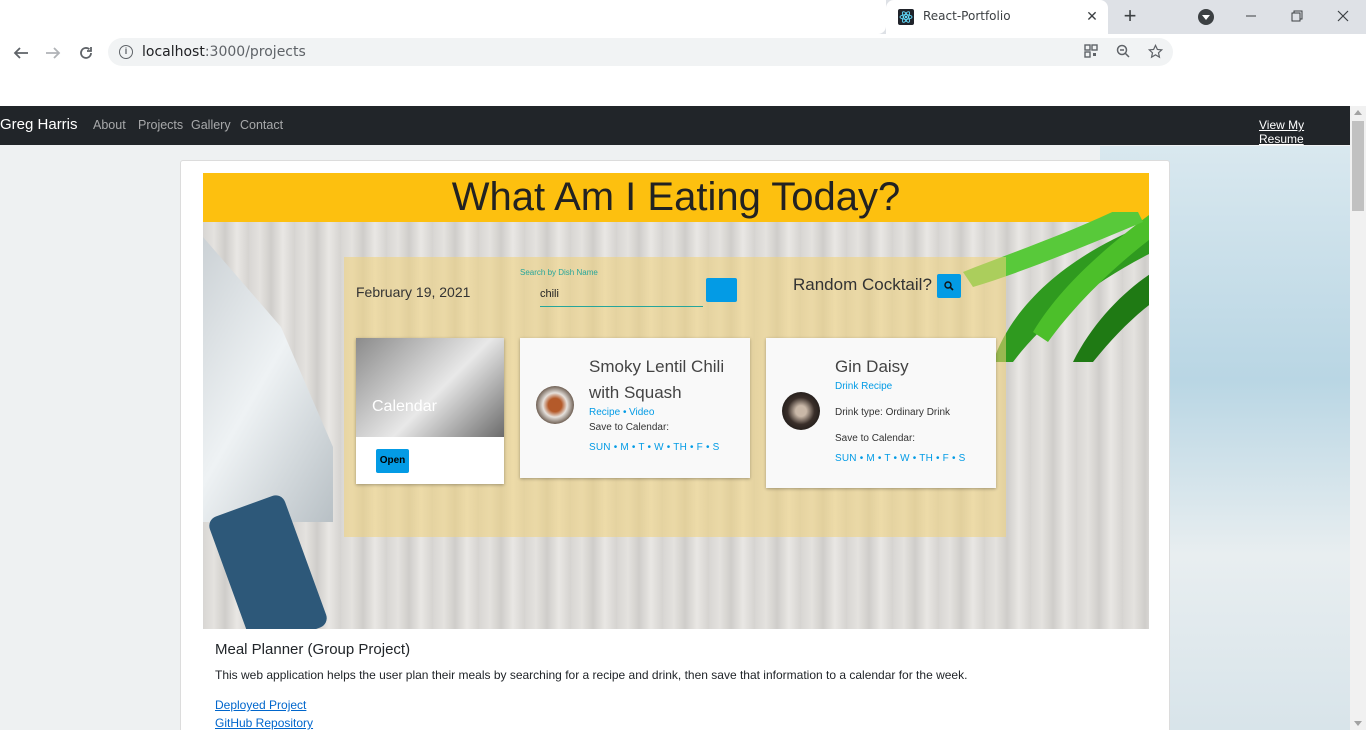 The height and width of the screenshot is (730, 1366). Describe the element at coordinates (900, 458) in the screenshot. I see `drink-day-links: SUN • M • T • W • TH • F • S` at that location.